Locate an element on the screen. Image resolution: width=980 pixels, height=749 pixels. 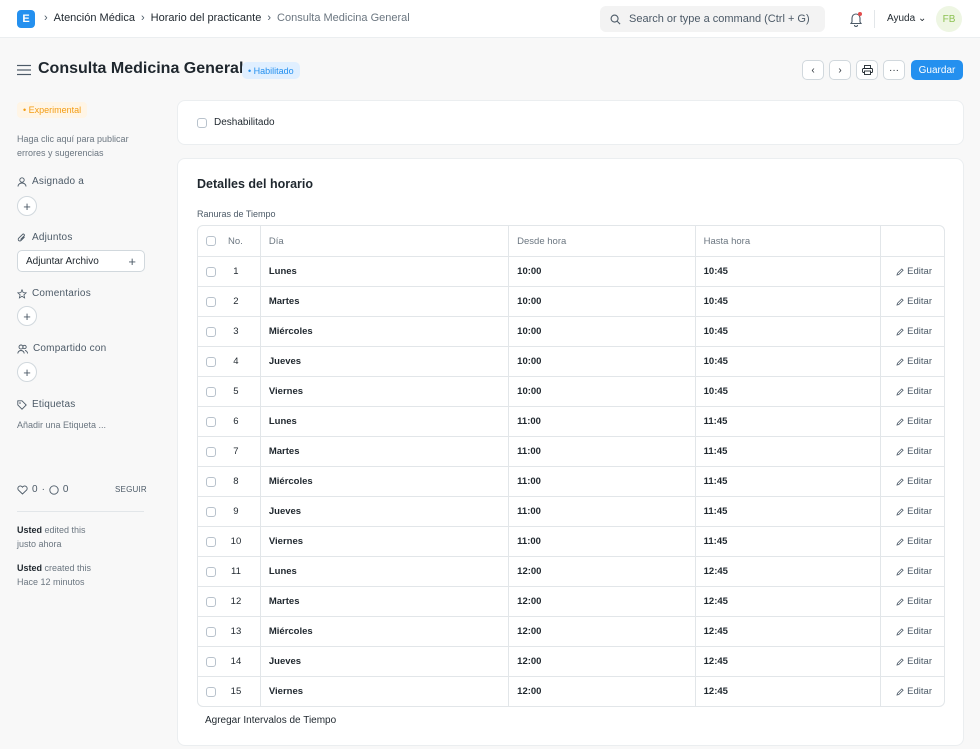
table-row: 8 Miércoles 11:00 11:45 Editar is located at coordinates (571, 481).